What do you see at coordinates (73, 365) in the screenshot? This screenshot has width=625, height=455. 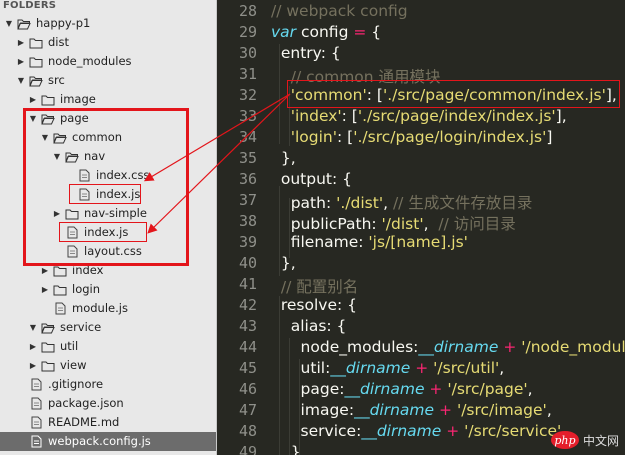 I see `tree-item-label: view` at bounding box center [73, 365].